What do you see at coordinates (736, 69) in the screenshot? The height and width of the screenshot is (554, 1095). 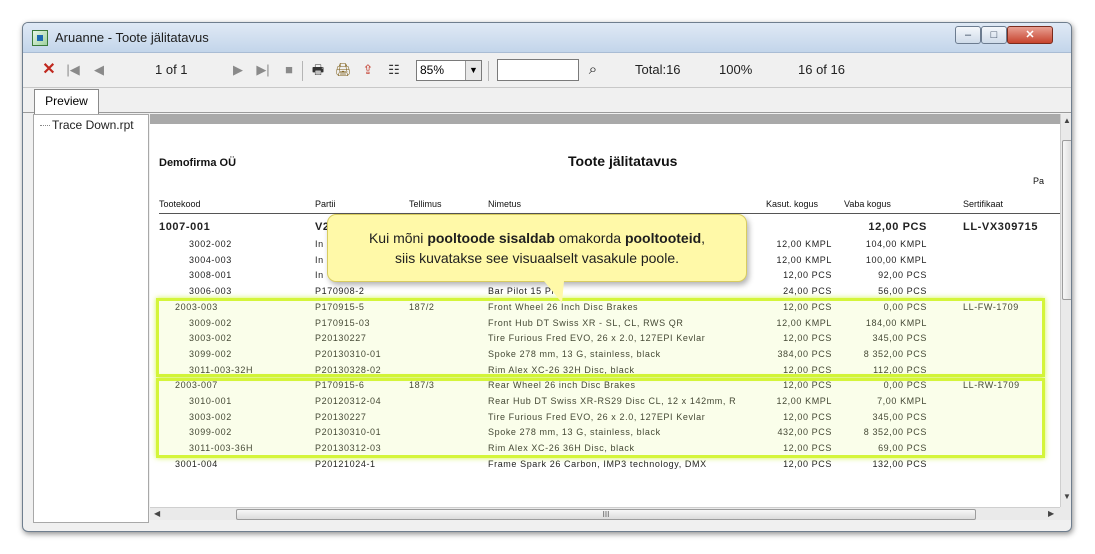 I see `percent-label: 100%` at bounding box center [736, 69].